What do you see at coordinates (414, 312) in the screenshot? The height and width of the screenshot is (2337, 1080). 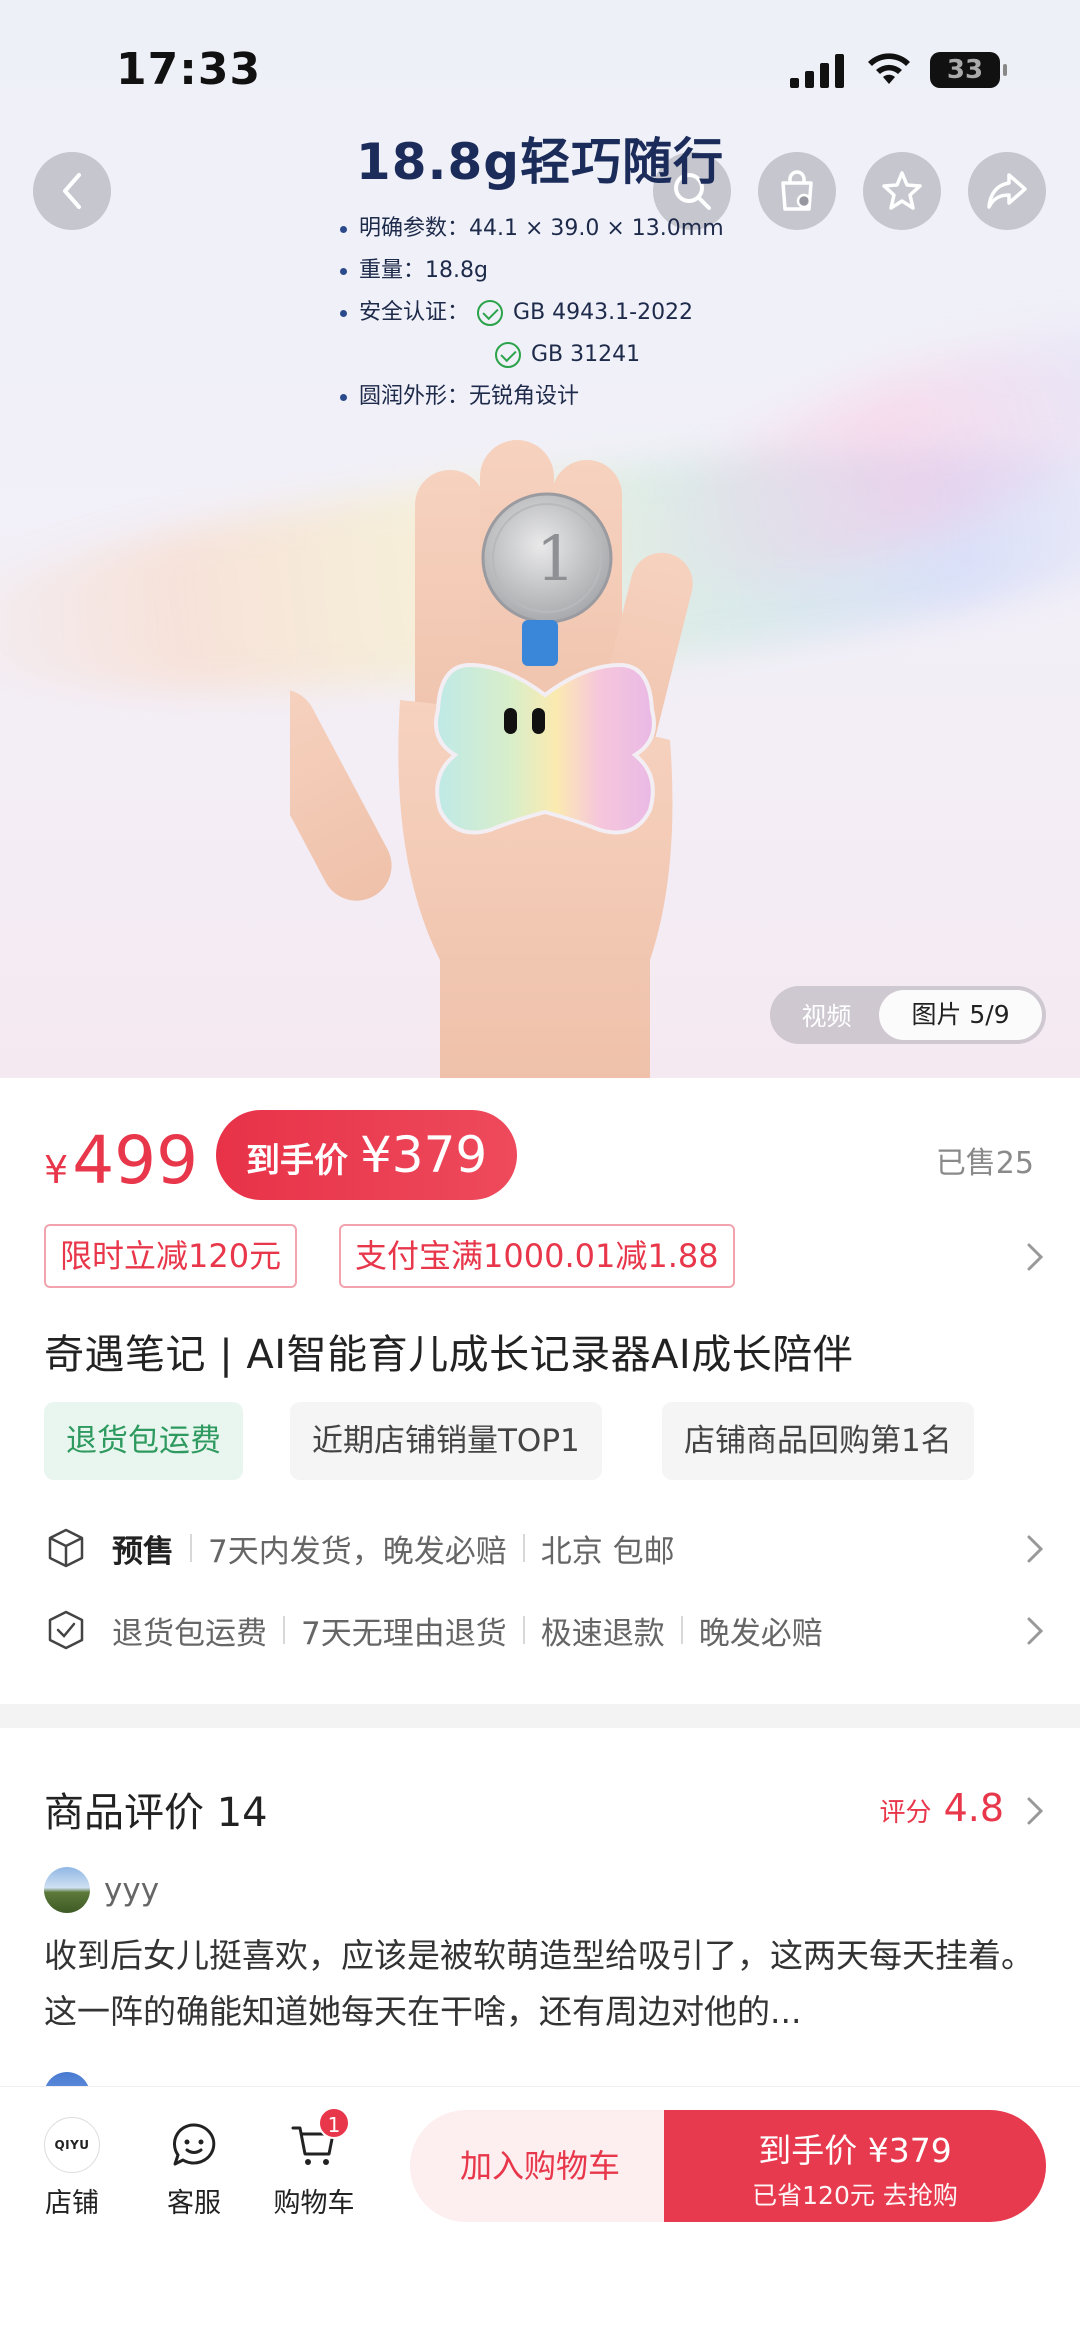 I see `spec-cert-label: 安全认证：` at bounding box center [414, 312].